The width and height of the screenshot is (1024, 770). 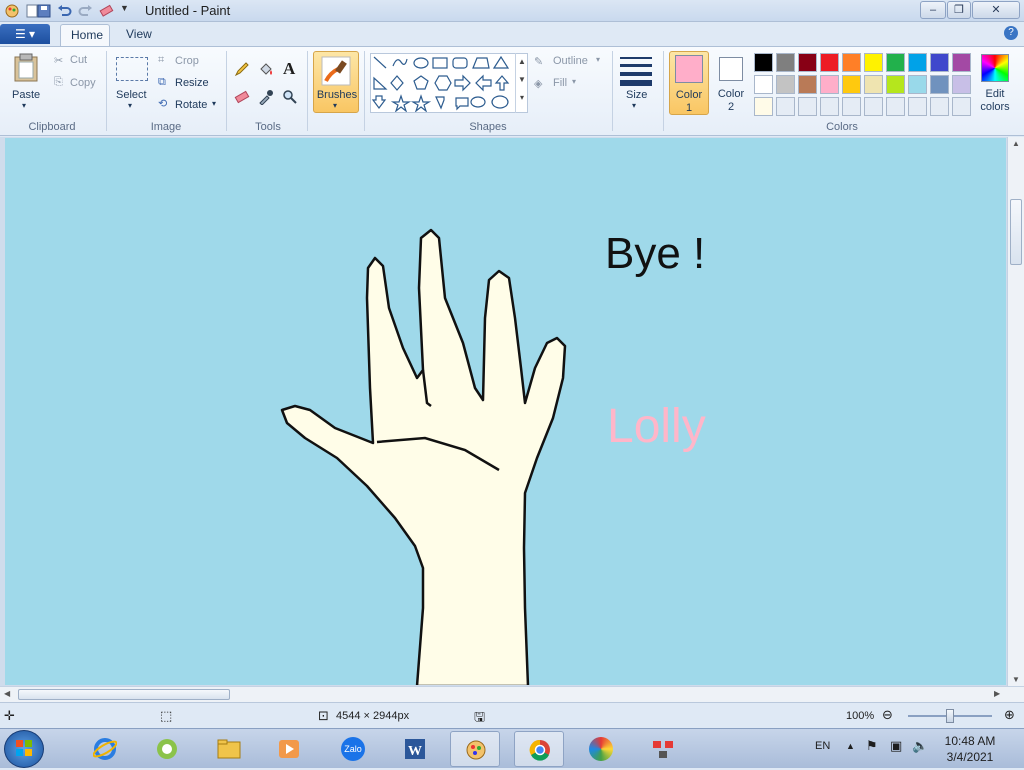 I want to click on fill-dropdown-icon: ▾, so click(x=574, y=81).